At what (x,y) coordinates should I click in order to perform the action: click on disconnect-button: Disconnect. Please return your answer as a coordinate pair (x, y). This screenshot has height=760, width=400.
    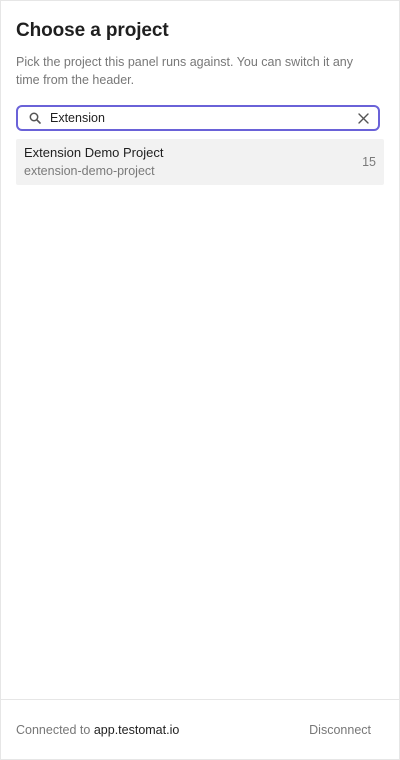
    Looking at the image, I should click on (340, 730).